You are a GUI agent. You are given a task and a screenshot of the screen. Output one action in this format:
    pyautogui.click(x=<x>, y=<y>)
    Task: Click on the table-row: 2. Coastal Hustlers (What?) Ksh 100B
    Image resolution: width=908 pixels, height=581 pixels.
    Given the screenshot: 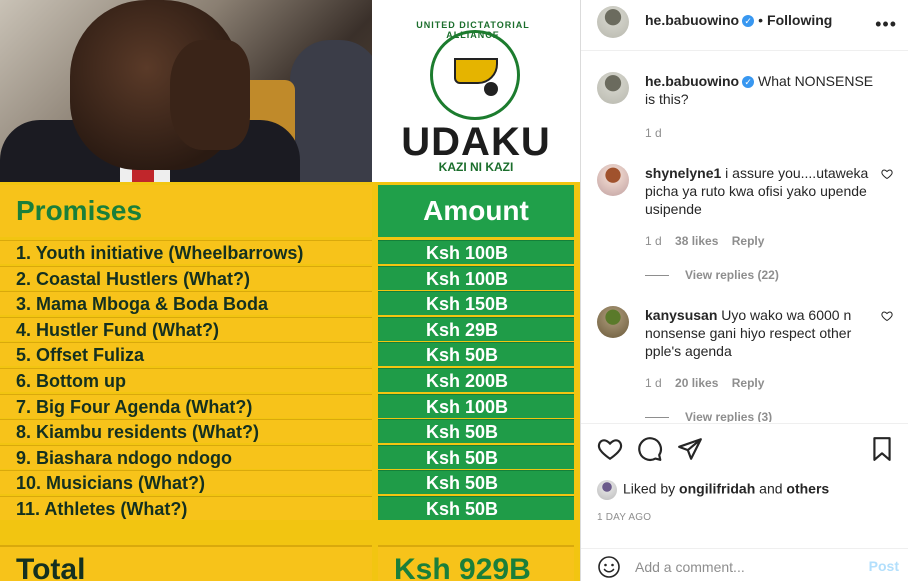 What is the action you would take?
    pyautogui.click(x=290, y=278)
    